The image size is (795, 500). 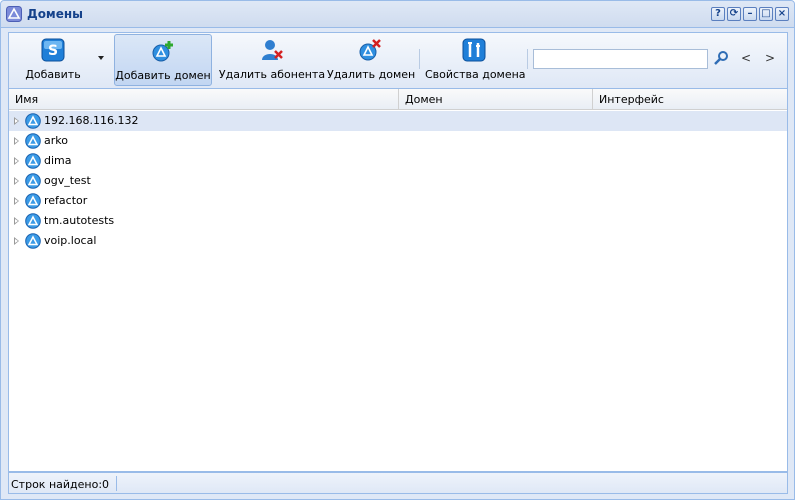 I want to click on delete-subscriber-button: Удалить абонента, so click(x=272, y=60).